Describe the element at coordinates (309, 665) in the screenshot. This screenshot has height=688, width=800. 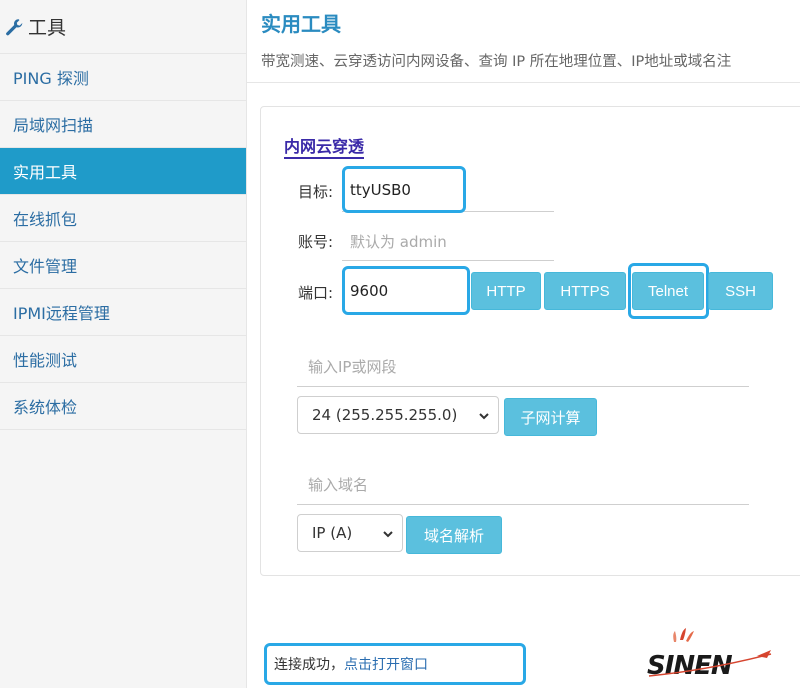
I see `status-text: 连接成功，` at that location.